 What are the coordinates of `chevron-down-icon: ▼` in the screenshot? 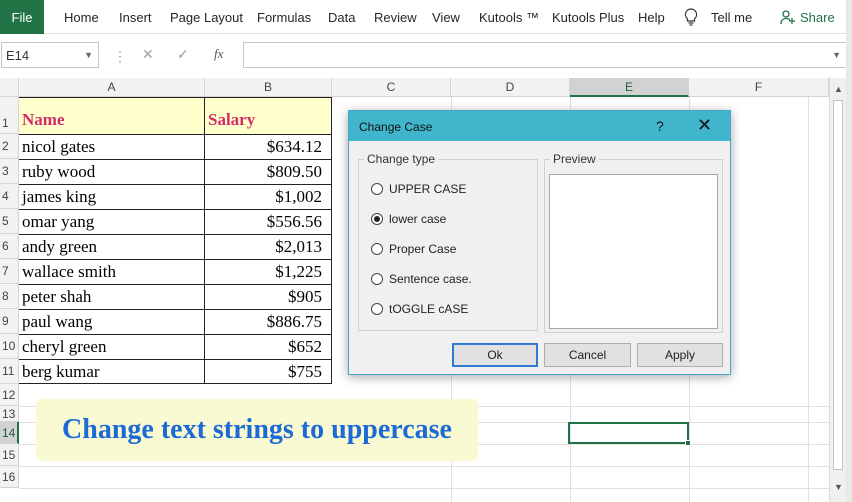 It's located at (88, 55).